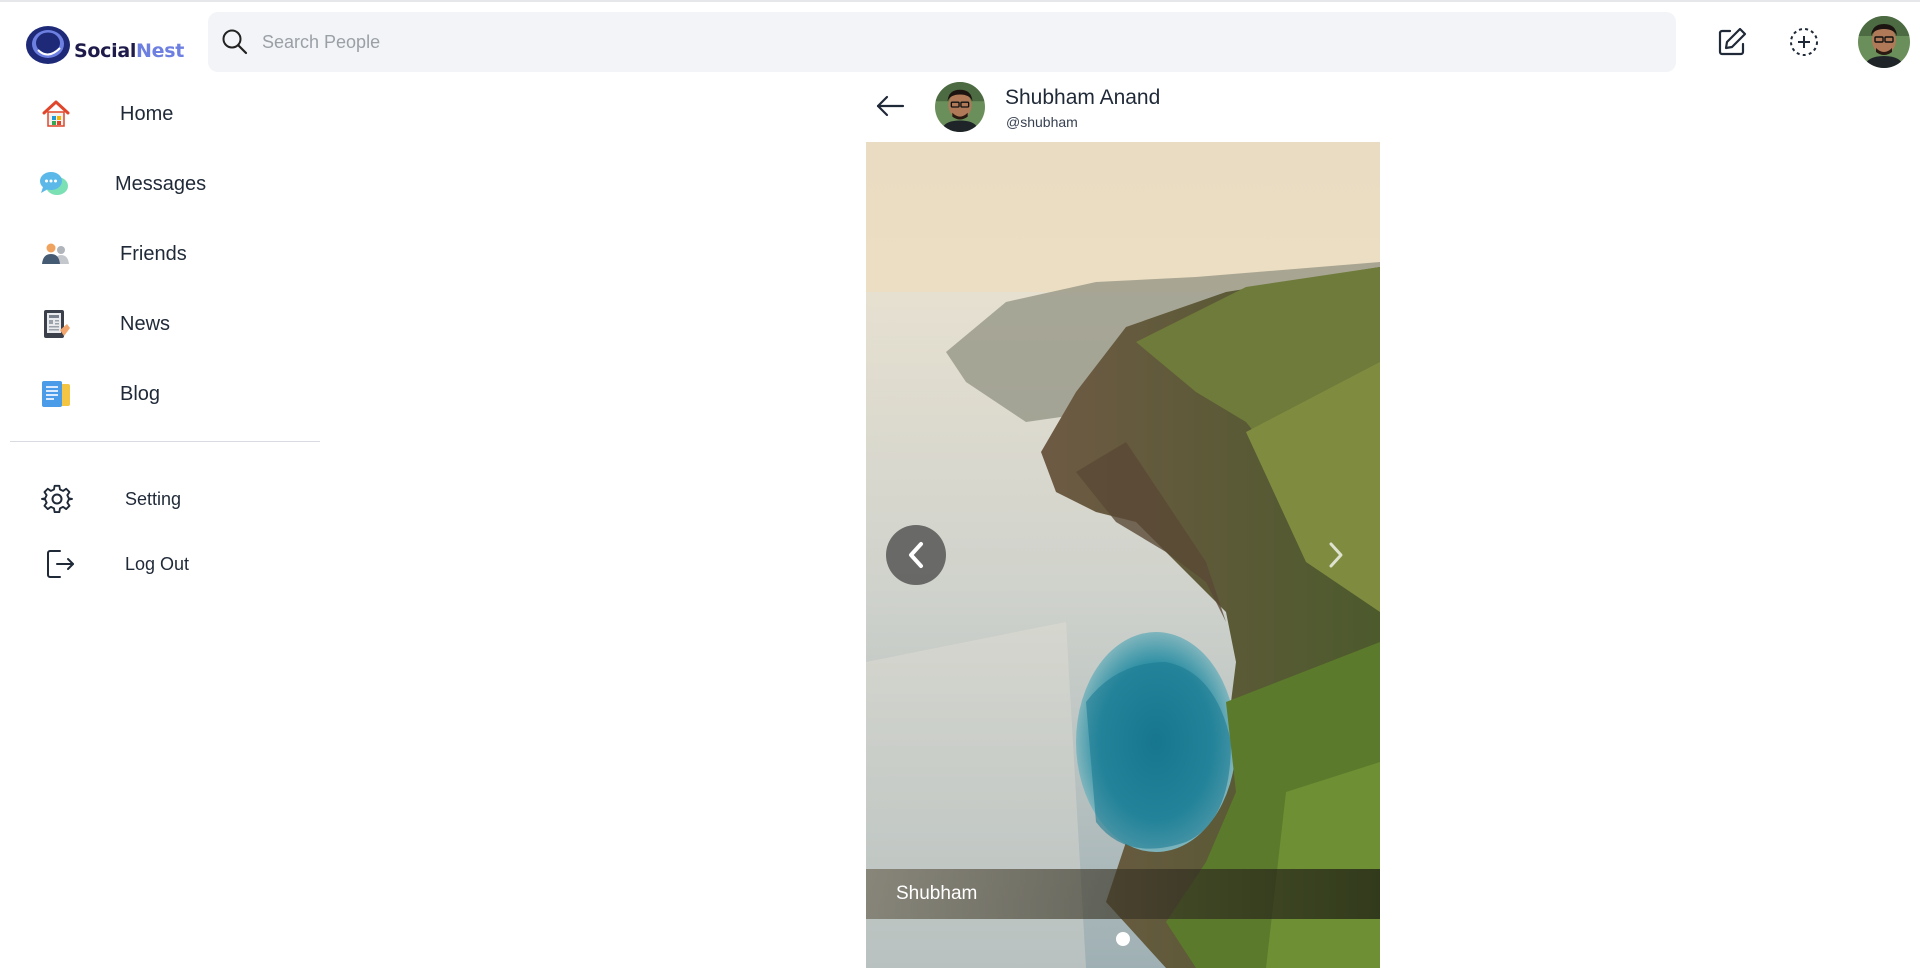 The height and width of the screenshot is (972, 1920). What do you see at coordinates (56, 113) in the screenshot?
I see `home-icon` at bounding box center [56, 113].